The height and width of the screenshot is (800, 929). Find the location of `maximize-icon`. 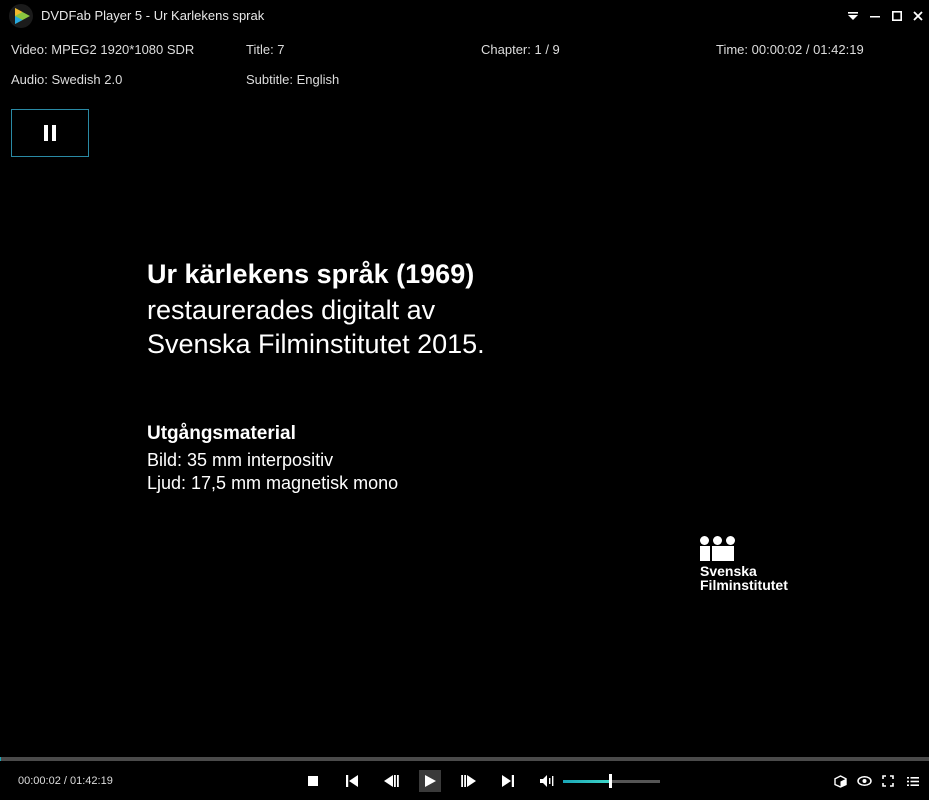

maximize-icon is located at coordinates (897, 16).